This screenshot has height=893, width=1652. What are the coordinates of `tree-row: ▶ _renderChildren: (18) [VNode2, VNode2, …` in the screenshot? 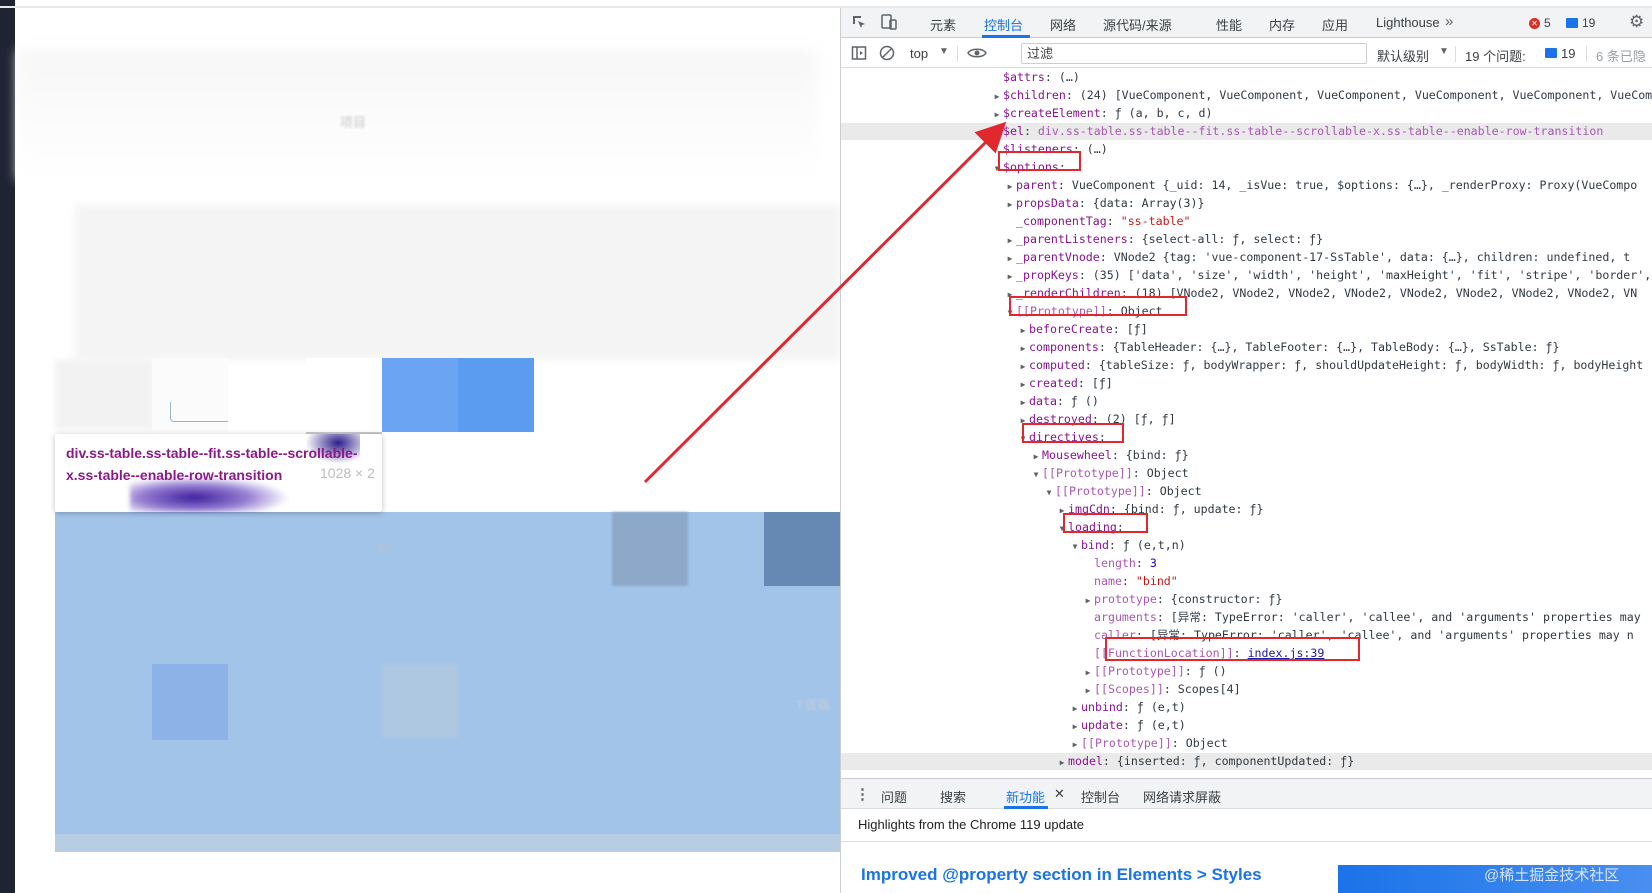 It's located at (1246, 293).